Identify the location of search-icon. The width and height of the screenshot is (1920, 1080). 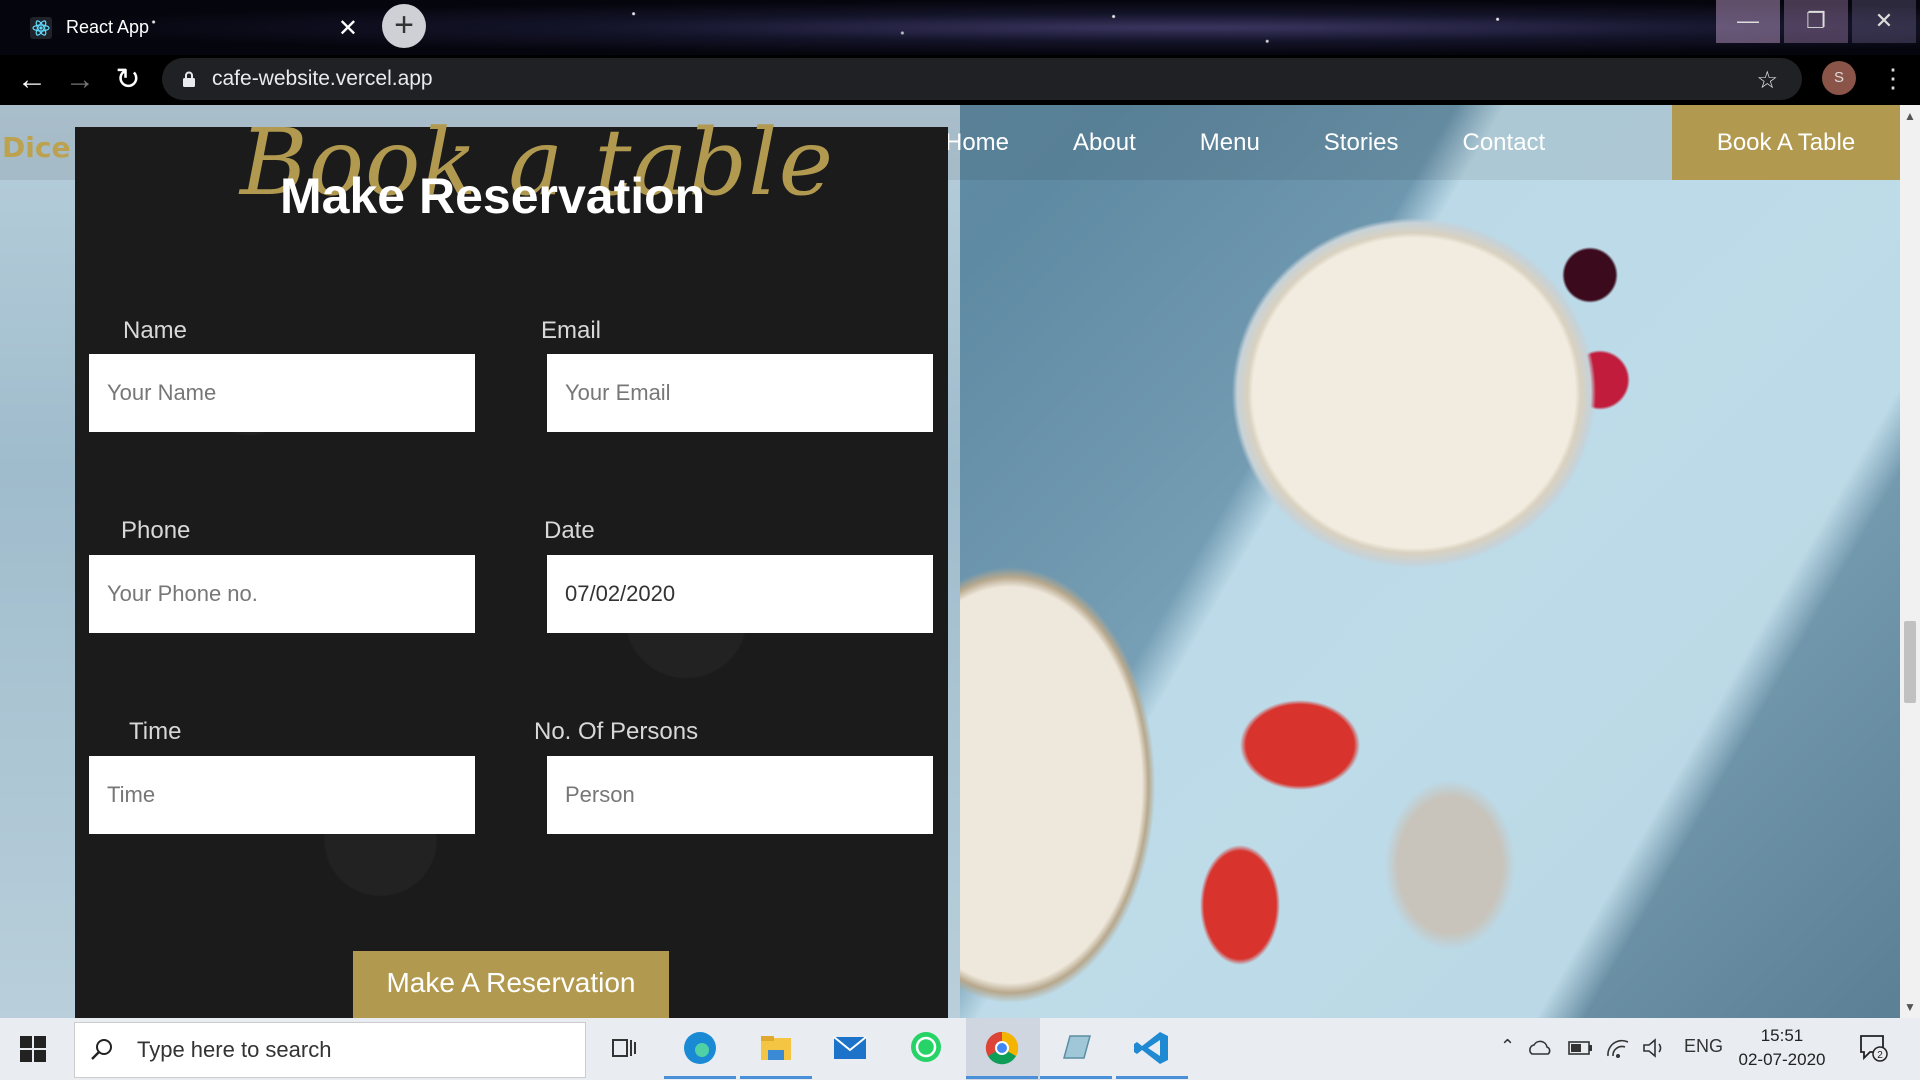
(101, 1049).